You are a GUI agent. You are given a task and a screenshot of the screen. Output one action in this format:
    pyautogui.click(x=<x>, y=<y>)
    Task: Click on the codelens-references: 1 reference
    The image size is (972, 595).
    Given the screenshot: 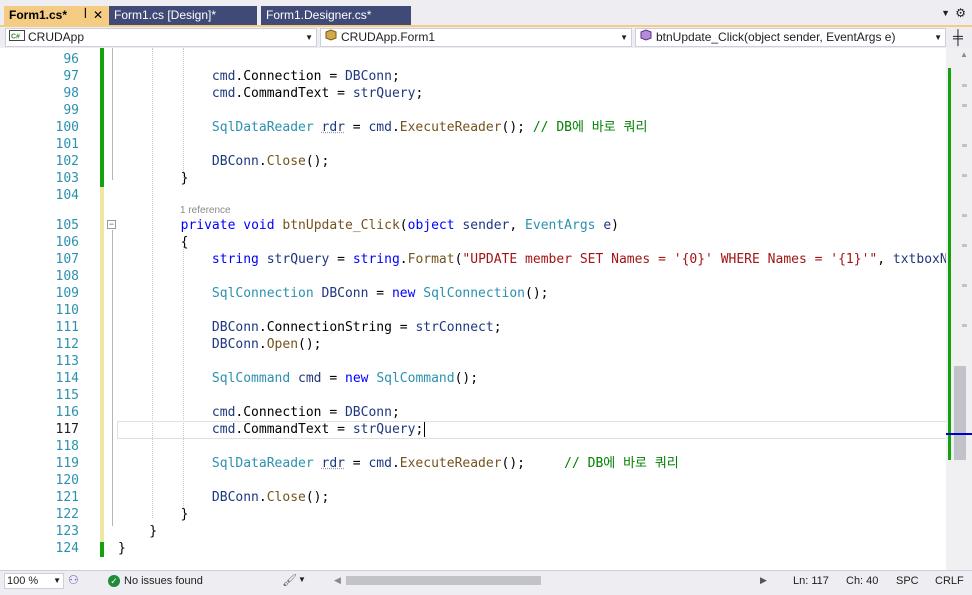 What is the action you would take?
    pyautogui.click(x=205, y=211)
    